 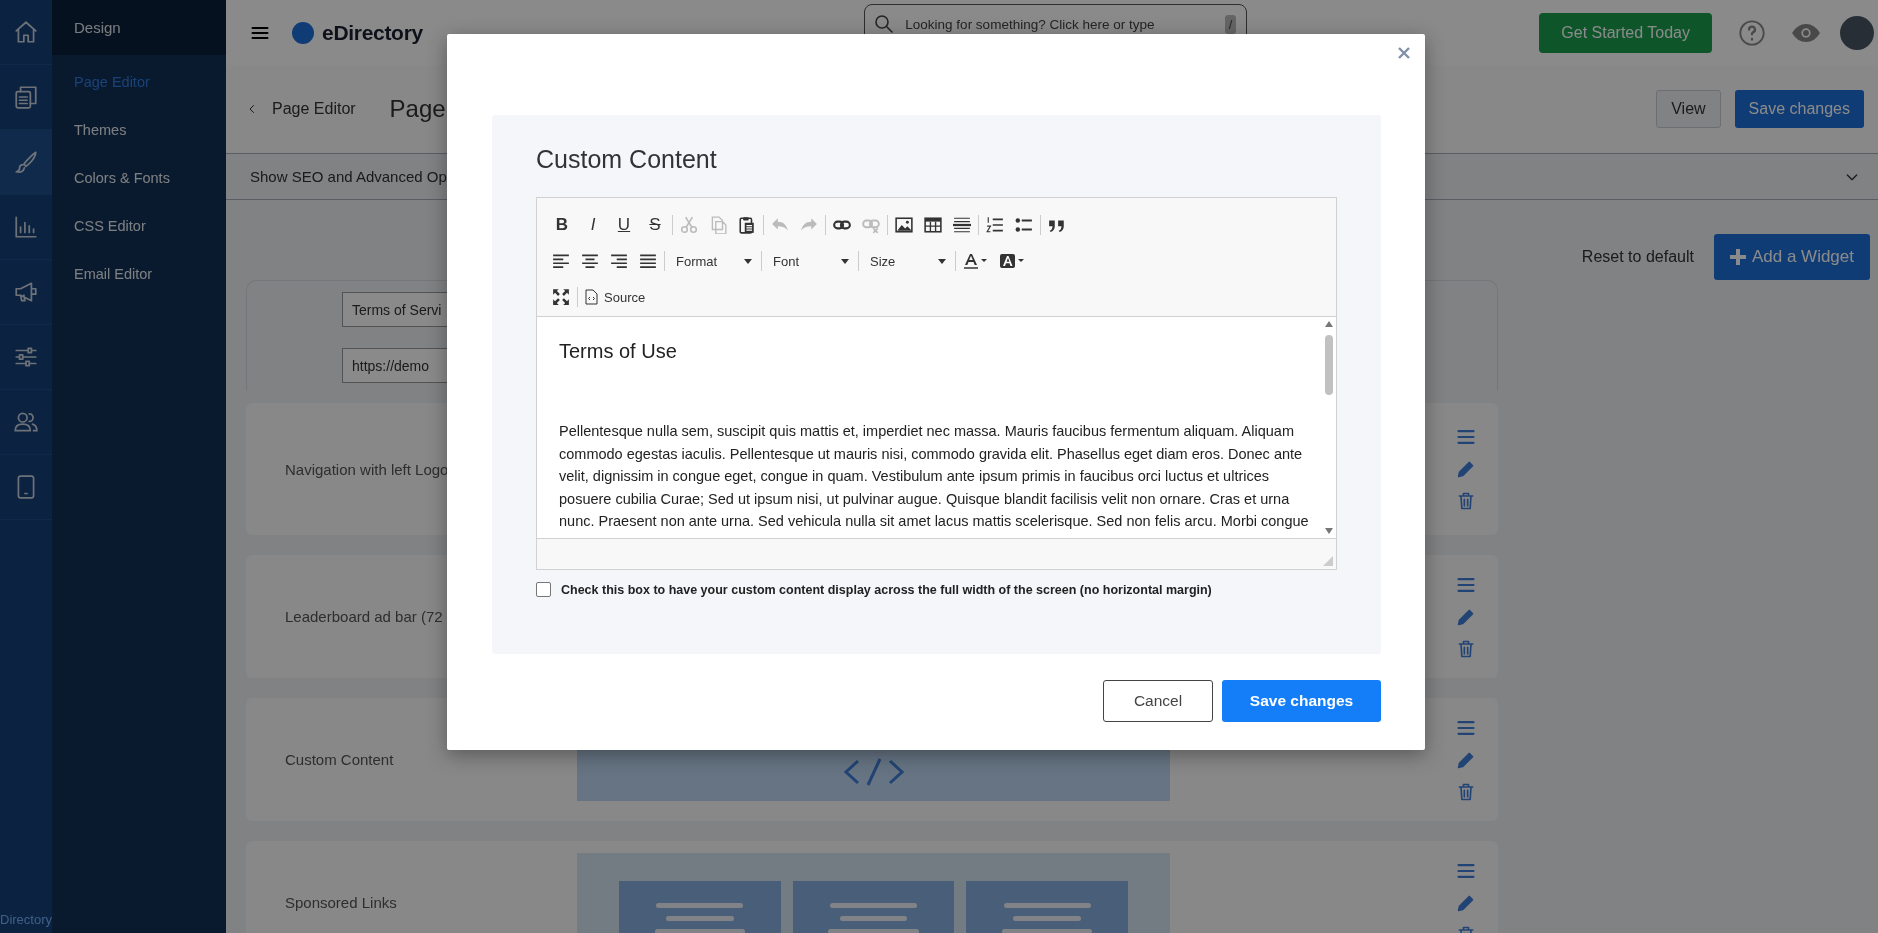 What do you see at coordinates (367, 469) in the screenshot?
I see `widget-label: Navigation with left Logo` at bounding box center [367, 469].